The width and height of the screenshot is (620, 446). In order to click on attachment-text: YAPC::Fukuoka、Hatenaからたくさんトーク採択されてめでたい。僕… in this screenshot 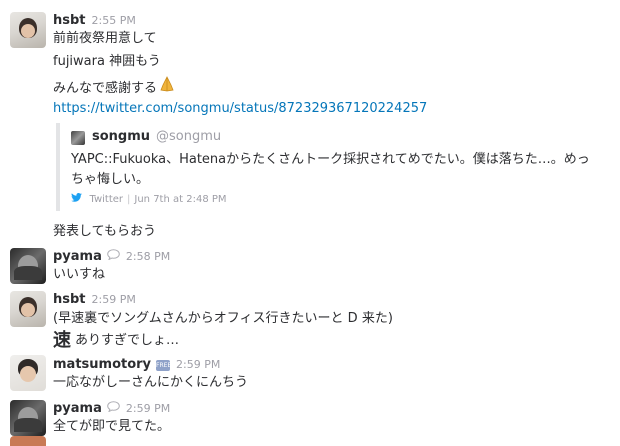, I will do `click(330, 169)`.